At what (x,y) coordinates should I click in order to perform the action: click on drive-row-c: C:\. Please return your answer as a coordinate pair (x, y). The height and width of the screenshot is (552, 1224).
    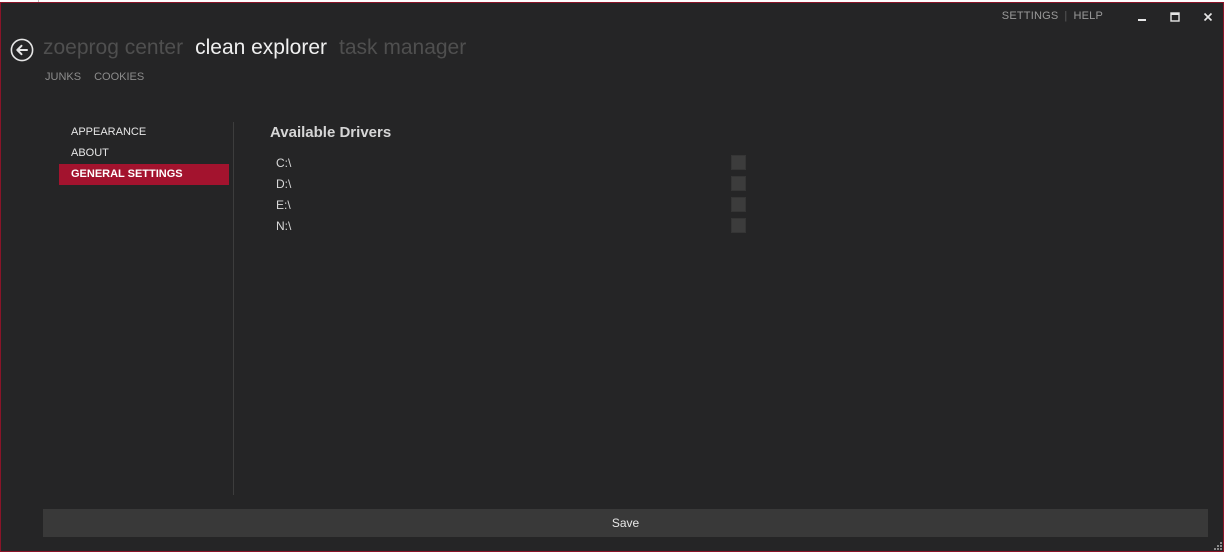
    Looking at the image, I should click on (511, 163).